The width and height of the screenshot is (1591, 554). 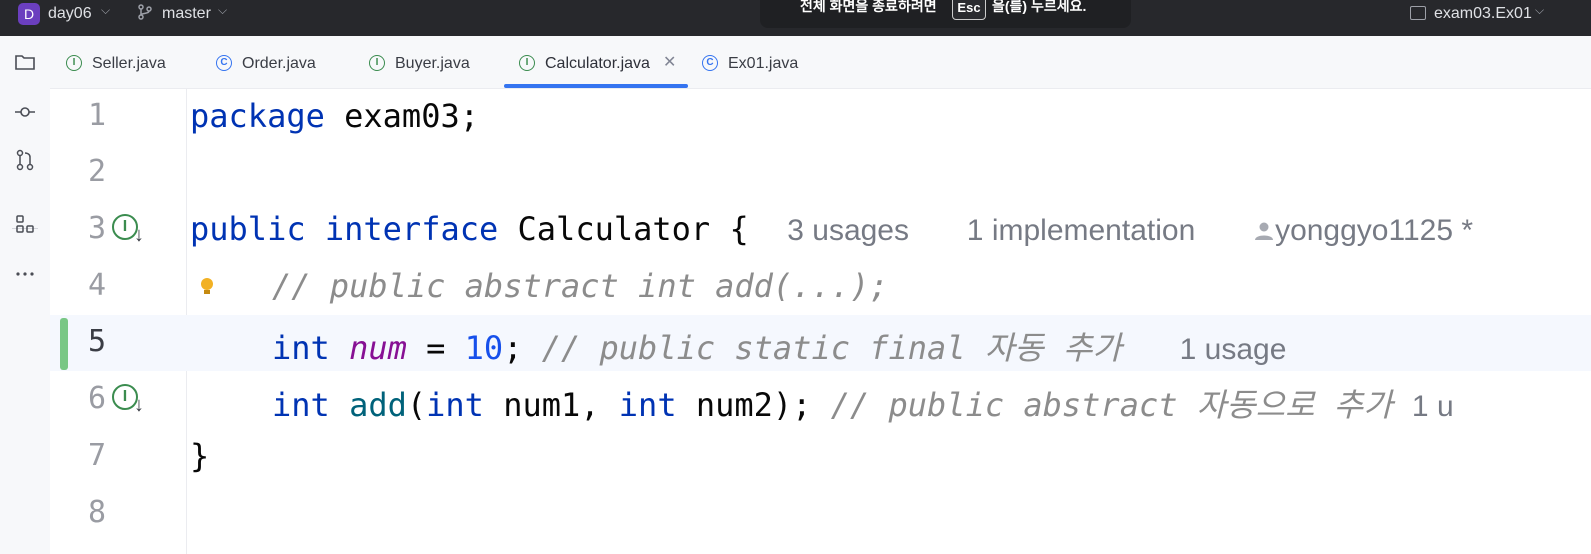 What do you see at coordinates (551, 405) in the screenshot?
I see `param: num1,` at bounding box center [551, 405].